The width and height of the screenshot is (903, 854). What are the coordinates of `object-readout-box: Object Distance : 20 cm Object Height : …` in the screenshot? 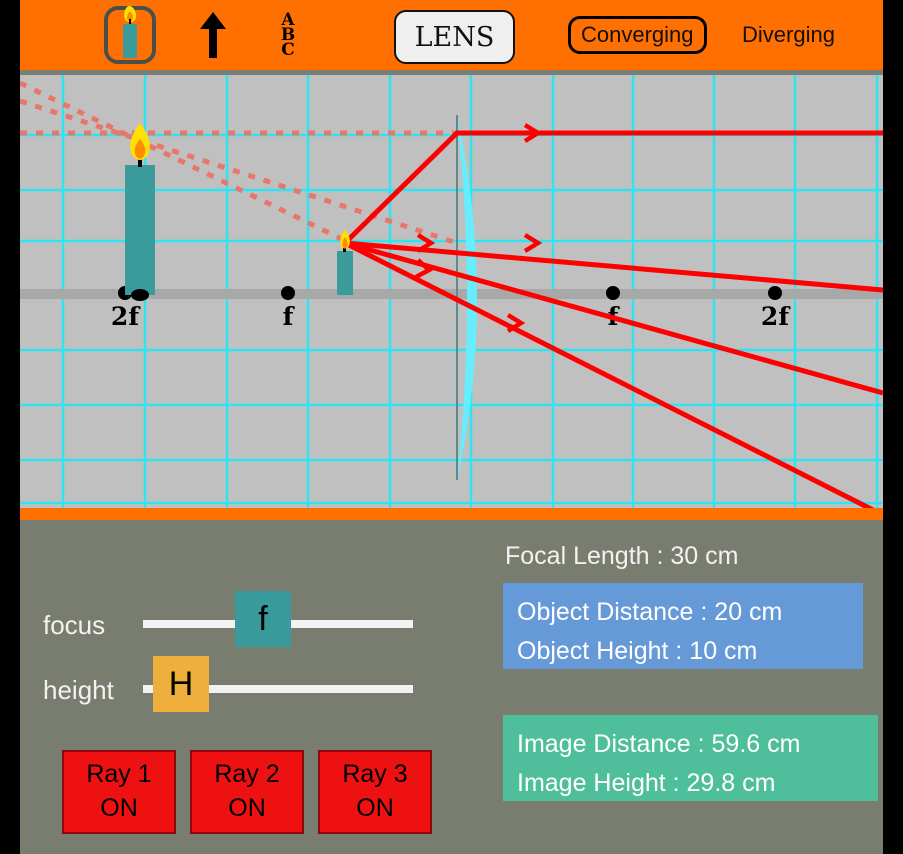 It's located at (683, 626).